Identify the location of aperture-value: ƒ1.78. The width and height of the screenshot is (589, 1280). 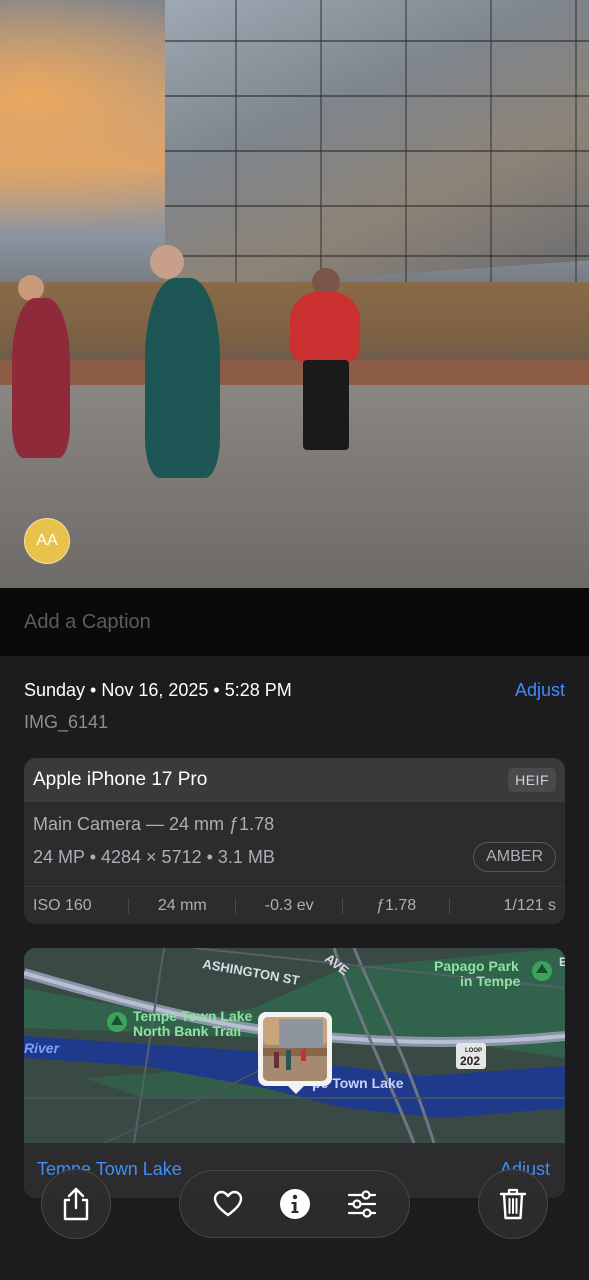
(396, 905).